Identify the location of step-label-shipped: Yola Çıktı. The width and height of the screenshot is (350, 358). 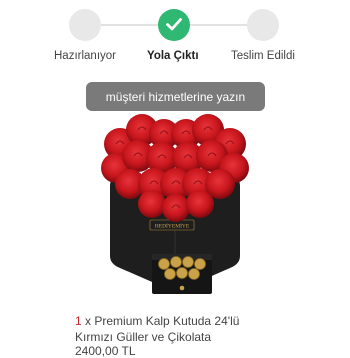
(173, 56).